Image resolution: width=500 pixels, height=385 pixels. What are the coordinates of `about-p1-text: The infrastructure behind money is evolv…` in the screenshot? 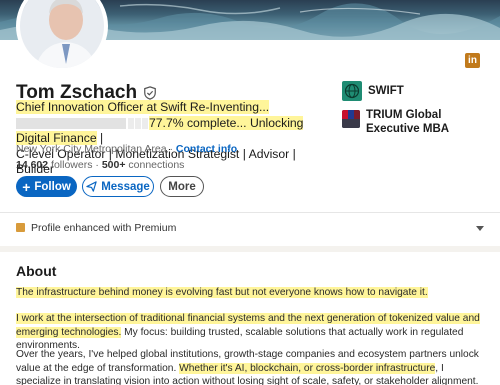 It's located at (222, 292).